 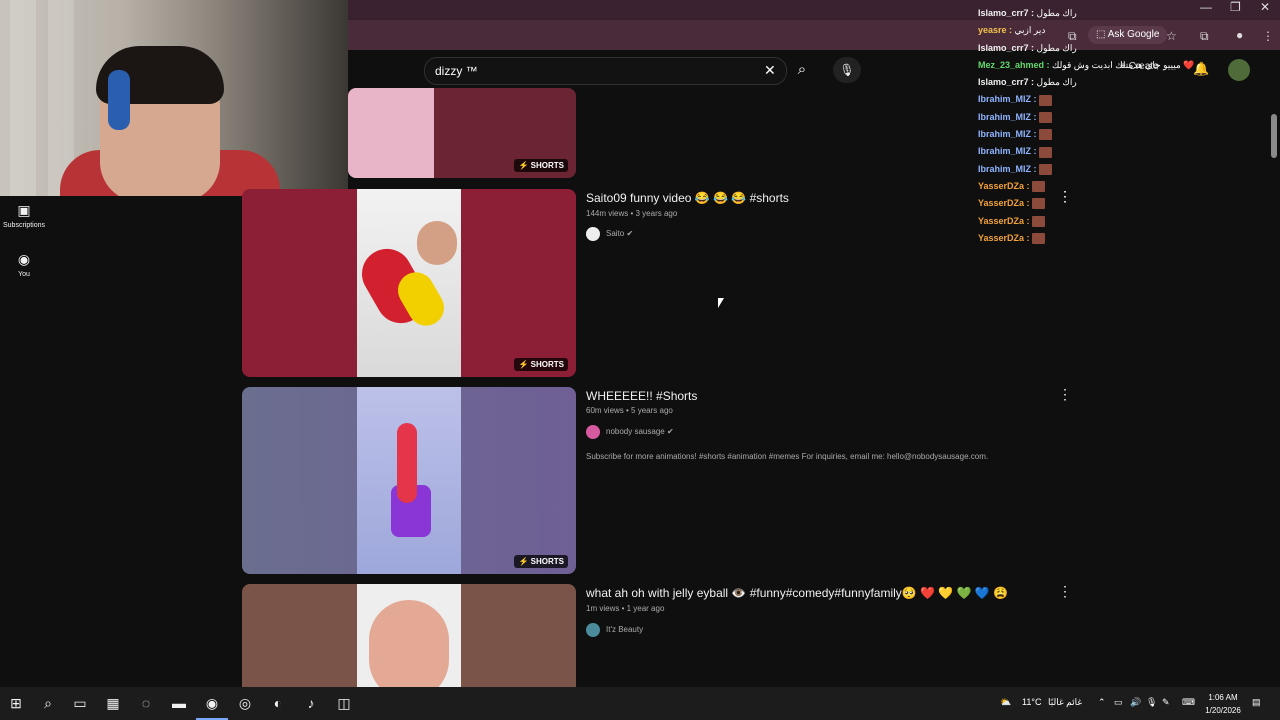 What do you see at coordinates (615, 234) in the screenshot?
I see `channel-name: Saito` at bounding box center [615, 234].